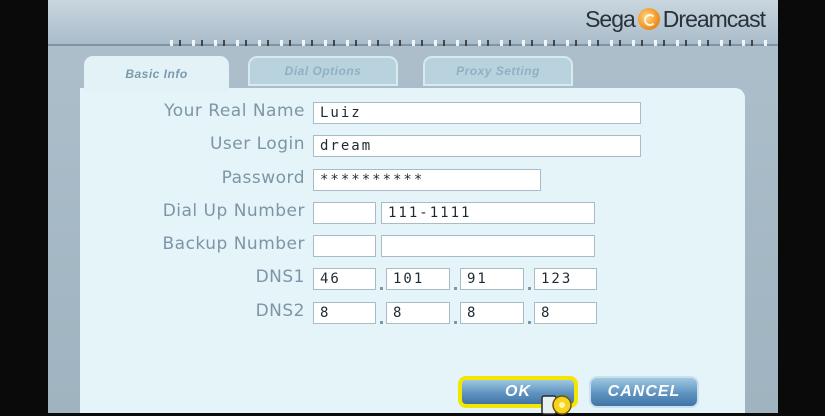 The height and width of the screenshot is (416, 825). What do you see at coordinates (344, 246) in the screenshot?
I see `backup-area-code-field` at bounding box center [344, 246].